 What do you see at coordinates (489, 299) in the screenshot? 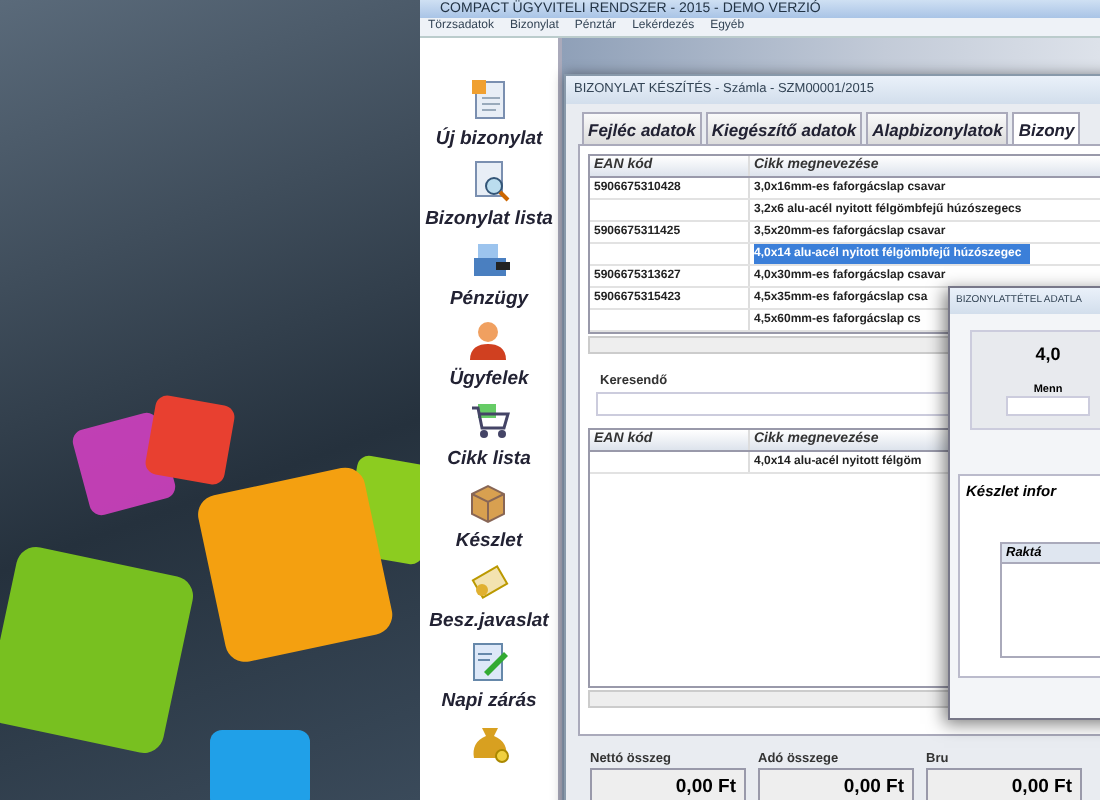
I see `sidebar-label: Pénzügy` at bounding box center [489, 299].